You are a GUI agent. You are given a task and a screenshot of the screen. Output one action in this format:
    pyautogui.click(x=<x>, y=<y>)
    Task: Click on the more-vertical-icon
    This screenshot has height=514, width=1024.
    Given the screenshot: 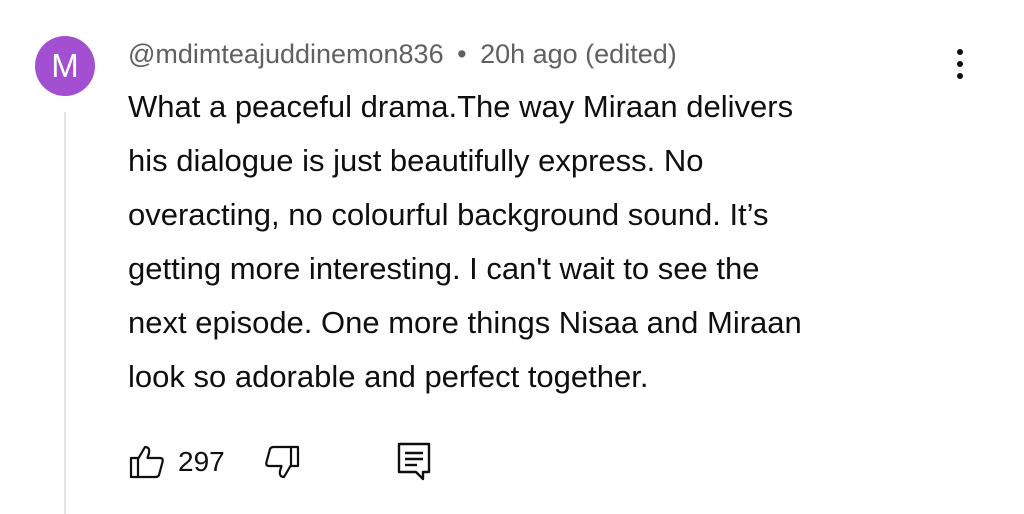 What is the action you would take?
    pyautogui.click(x=960, y=52)
    